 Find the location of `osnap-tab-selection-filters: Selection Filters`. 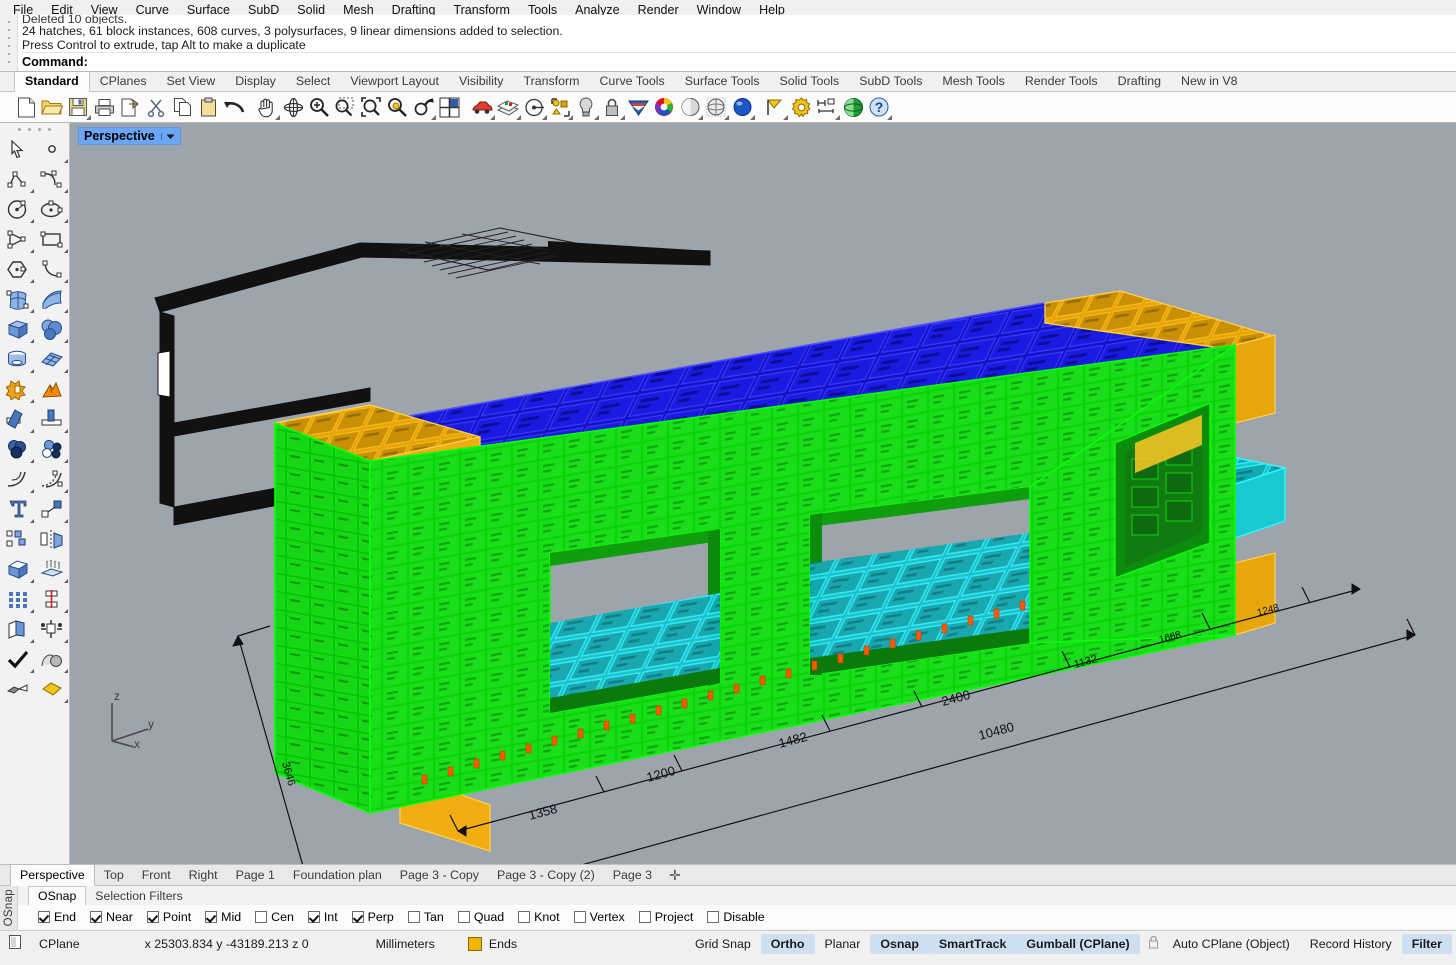

osnap-tab-selection-filters: Selection Filters is located at coordinates (138, 896).